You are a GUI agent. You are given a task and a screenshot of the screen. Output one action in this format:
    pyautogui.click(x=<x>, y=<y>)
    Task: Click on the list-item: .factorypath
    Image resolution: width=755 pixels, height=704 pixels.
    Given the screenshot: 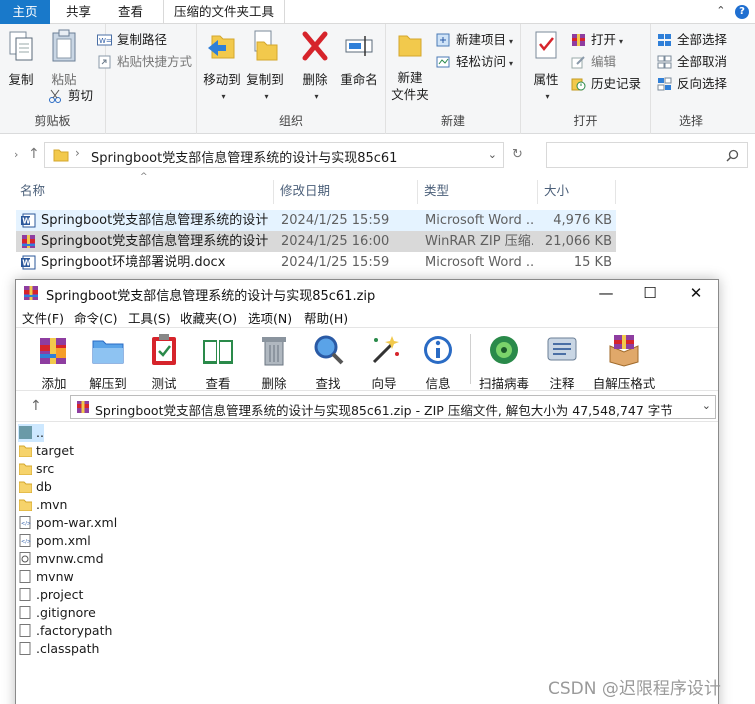 What is the action you would take?
    pyautogui.click(x=65, y=631)
    